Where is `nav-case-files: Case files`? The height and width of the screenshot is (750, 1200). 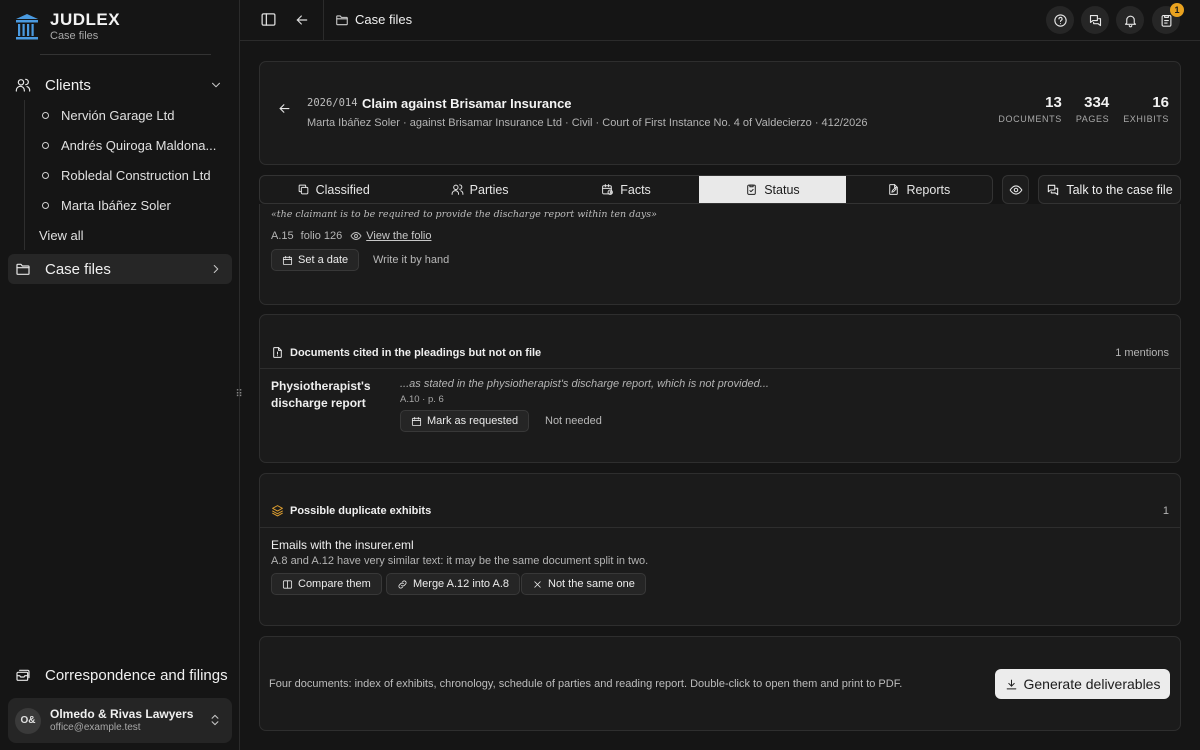
nav-case-files: Case files is located at coordinates (120, 269).